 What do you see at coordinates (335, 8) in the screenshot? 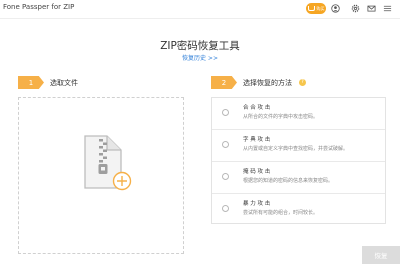
I see `user-icon` at bounding box center [335, 8].